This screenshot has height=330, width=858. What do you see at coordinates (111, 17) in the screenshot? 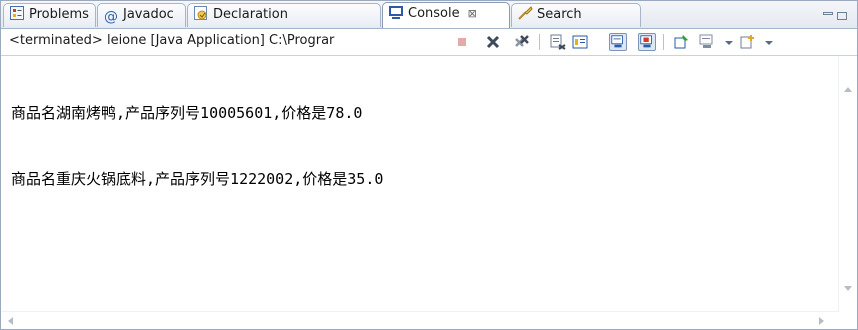
I see `javadoc-icon: @` at bounding box center [111, 17].